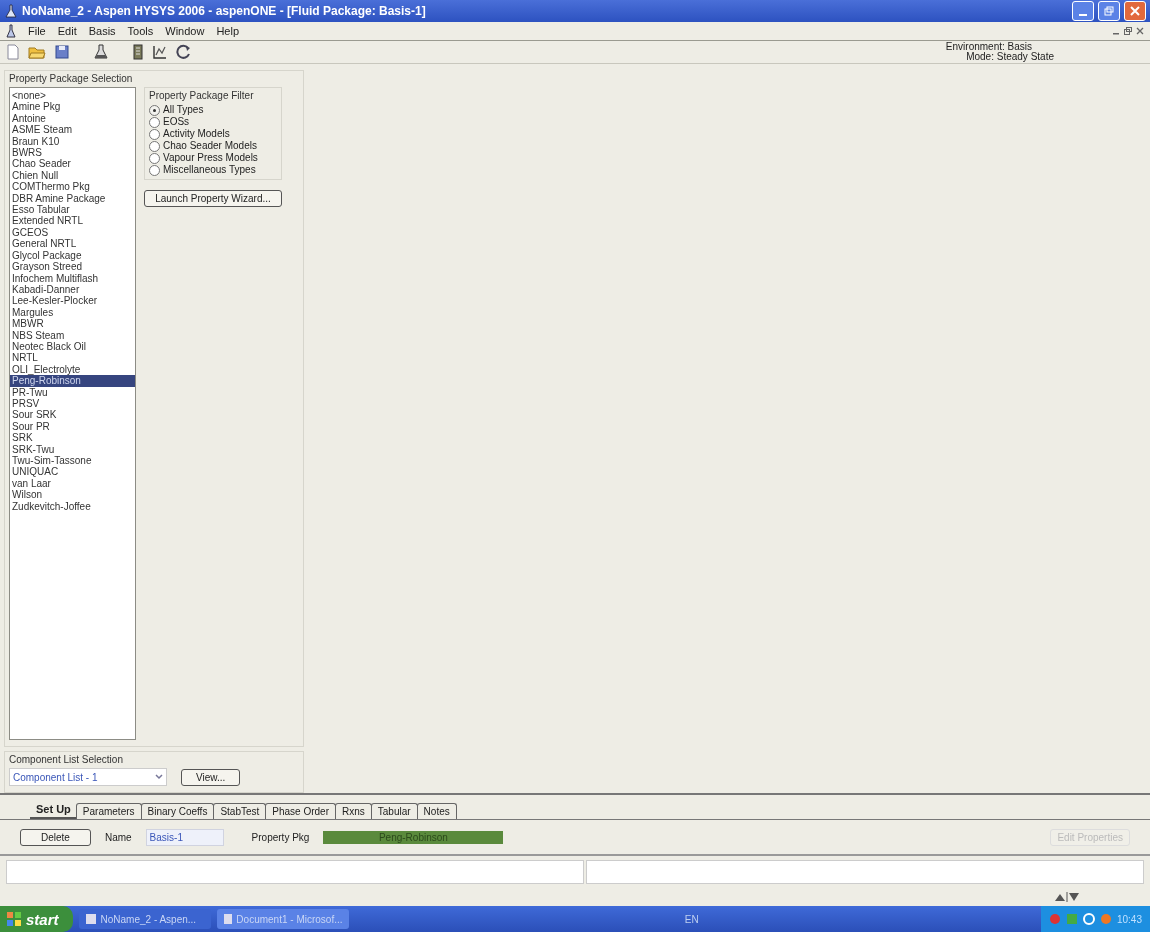 The width and height of the screenshot is (1150, 932). Describe the element at coordinates (72, 381) in the screenshot. I see `list-item: Peng-Robinson` at that location.